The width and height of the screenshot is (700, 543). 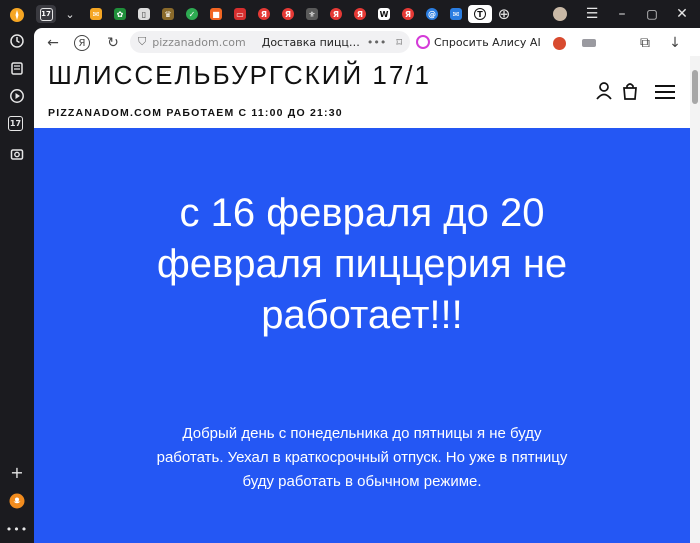 I want to click on new-tab-icon: ⊕, so click(x=504, y=14).